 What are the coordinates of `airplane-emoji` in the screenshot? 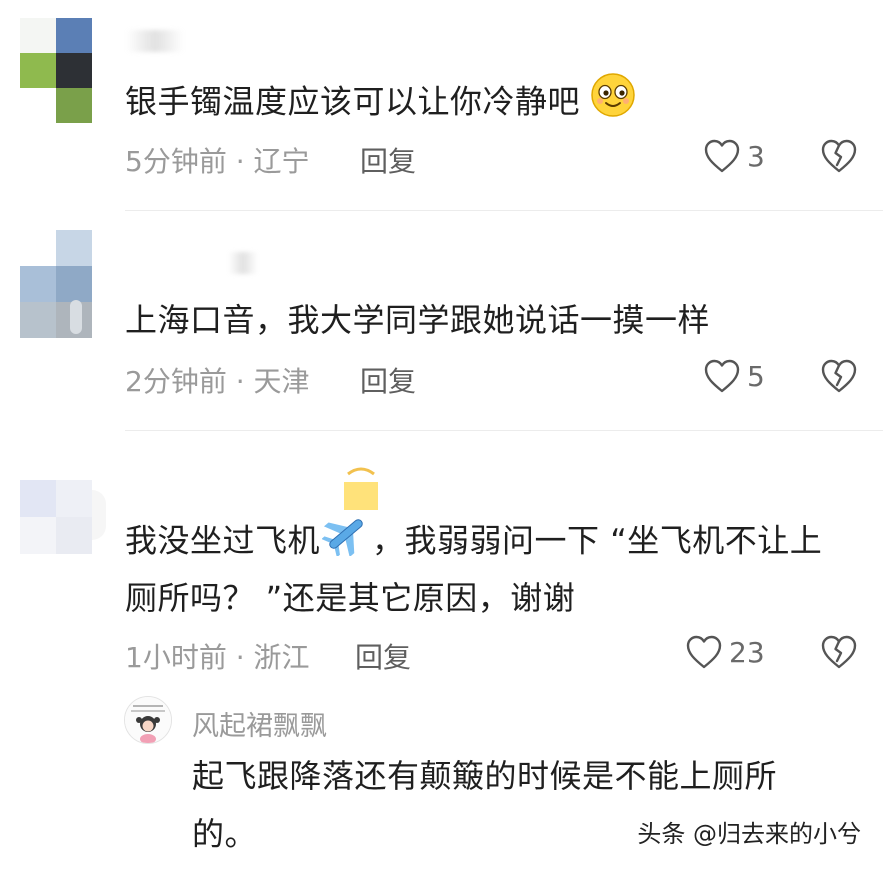 It's located at (345, 542).